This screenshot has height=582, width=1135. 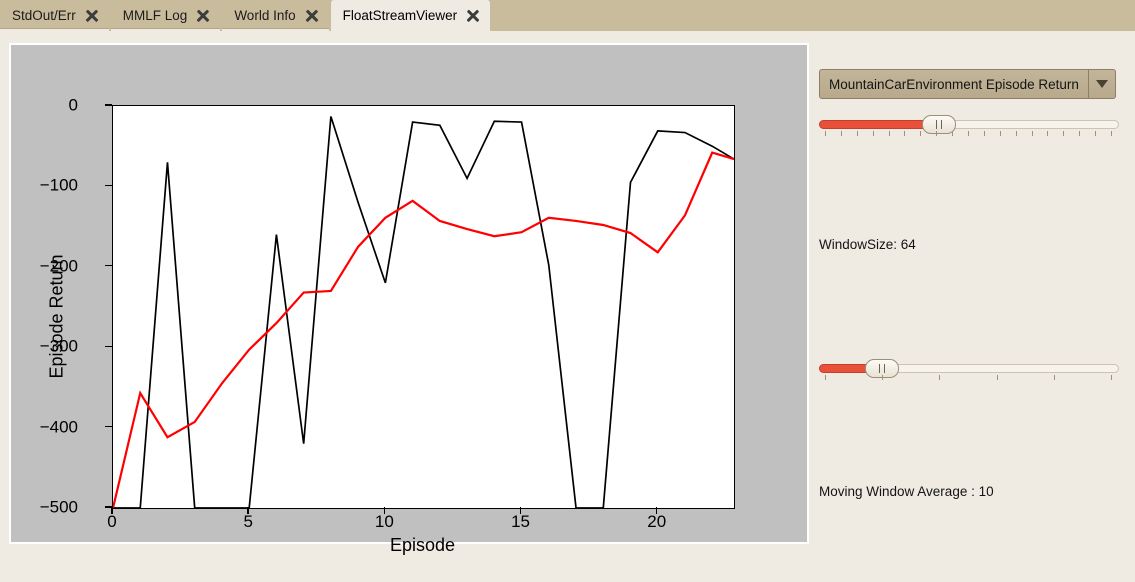 What do you see at coordinates (73, 105) in the screenshot?
I see `y-tick-label: 0` at bounding box center [73, 105].